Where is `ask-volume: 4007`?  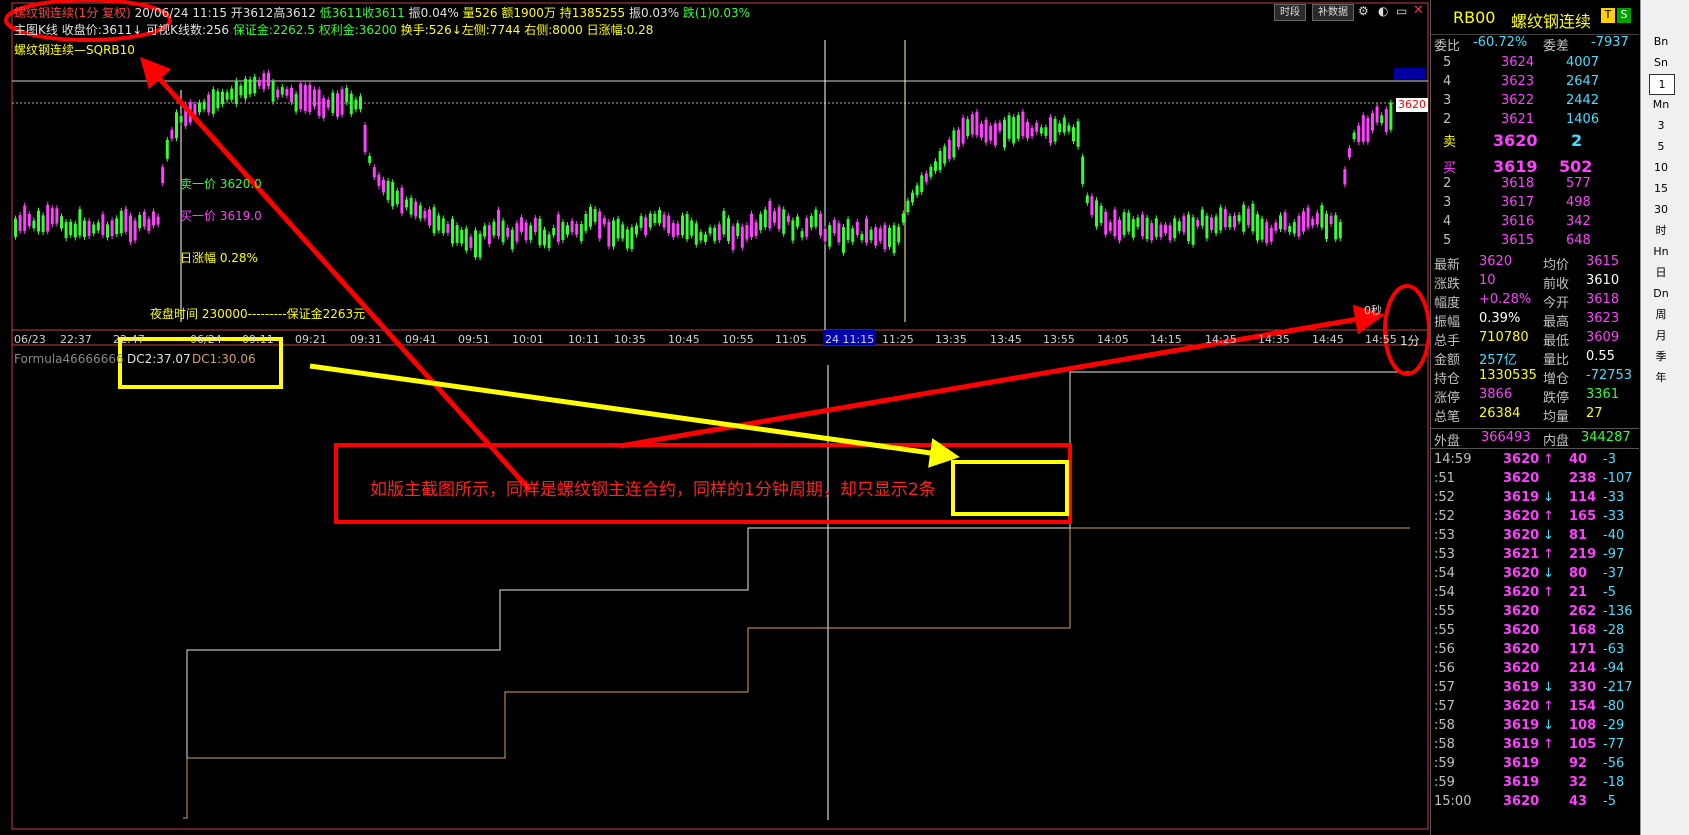
ask-volume: 4007 is located at coordinates (1583, 62).